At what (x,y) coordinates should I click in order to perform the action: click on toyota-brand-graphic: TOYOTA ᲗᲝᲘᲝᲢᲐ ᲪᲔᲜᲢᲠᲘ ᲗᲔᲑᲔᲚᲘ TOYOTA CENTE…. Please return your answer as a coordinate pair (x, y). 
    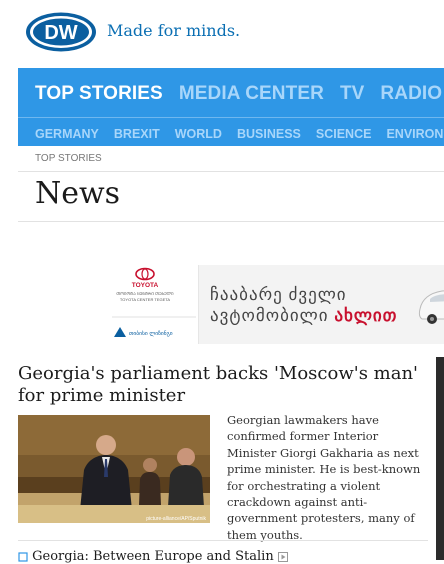
    Looking at the image, I should click on (154, 302).